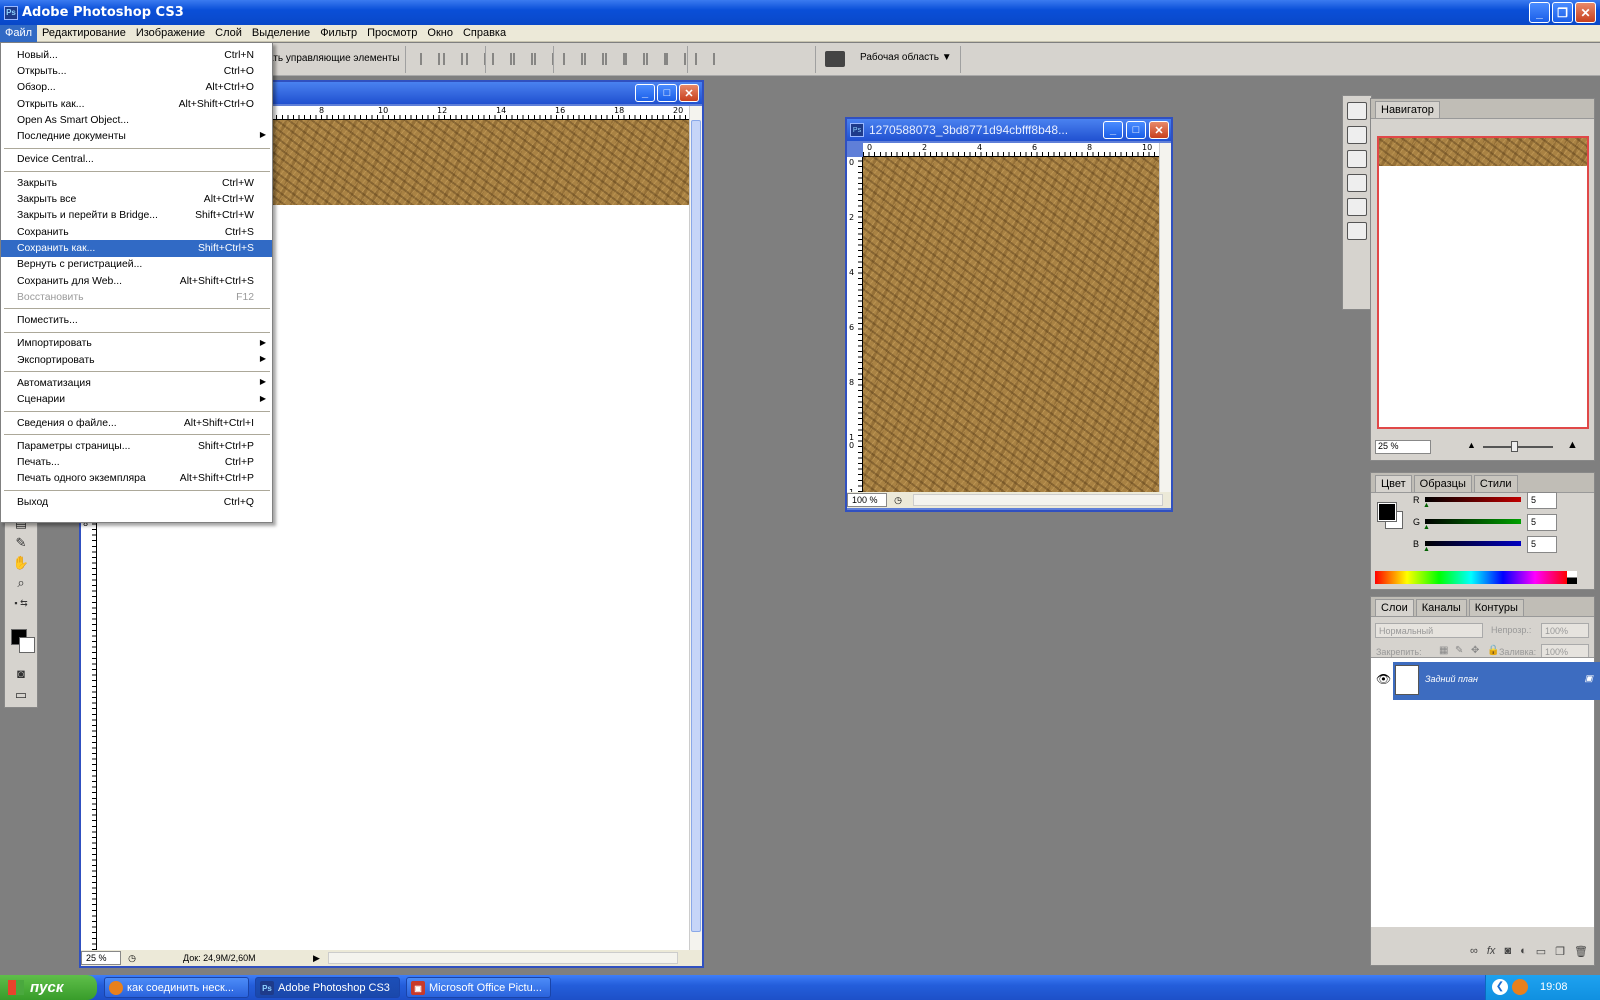 This screenshot has width=1600, height=1000. I want to click on file-menu-item: Сценарии ▶, so click(136, 400).